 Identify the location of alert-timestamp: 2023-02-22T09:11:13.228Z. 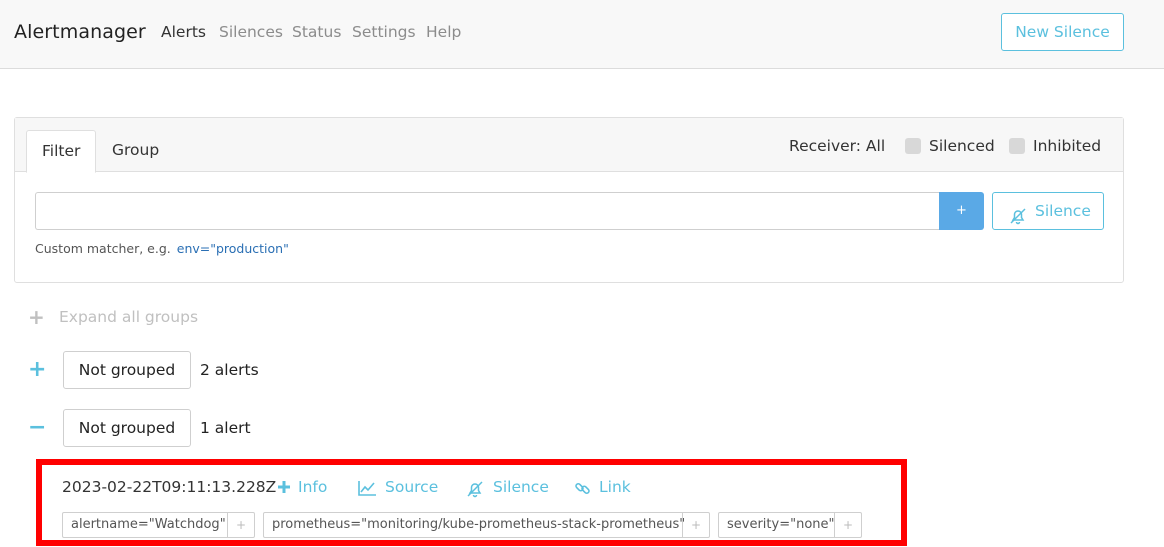
(169, 487).